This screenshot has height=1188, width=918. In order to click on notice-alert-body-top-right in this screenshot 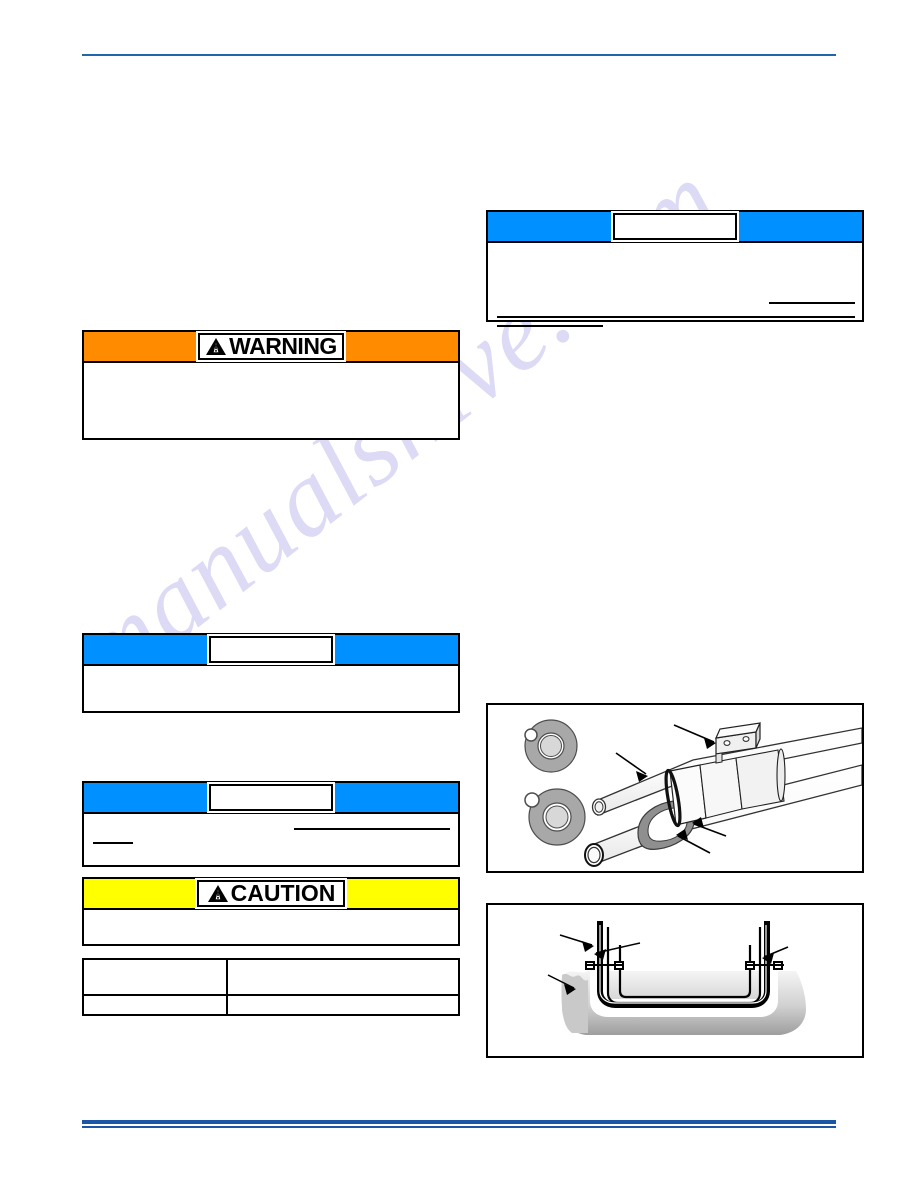, I will do `click(675, 285)`.